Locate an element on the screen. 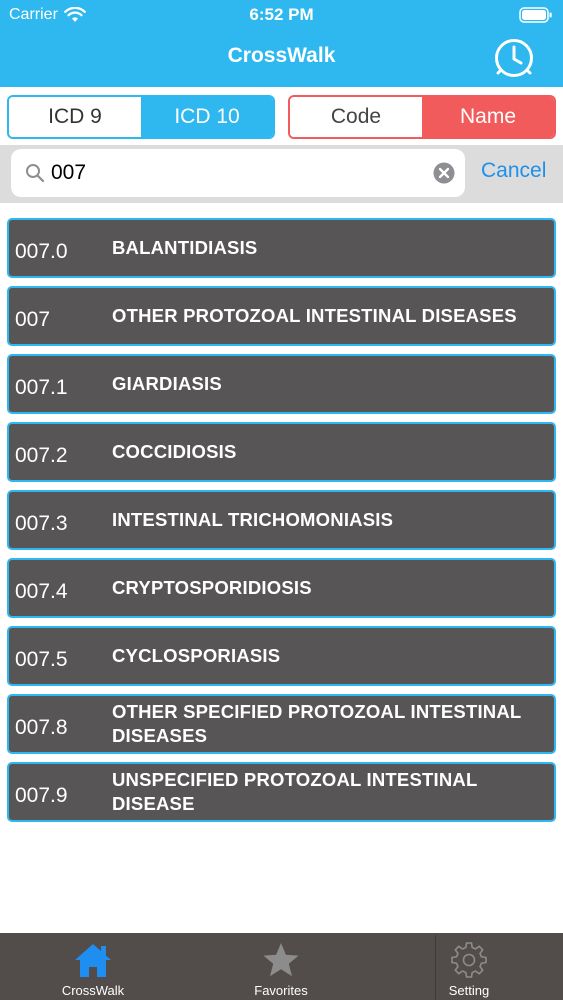 Image resolution: width=563 pixels, height=1000 pixels. item-name: COCCIDIOSIS is located at coordinates (174, 451).